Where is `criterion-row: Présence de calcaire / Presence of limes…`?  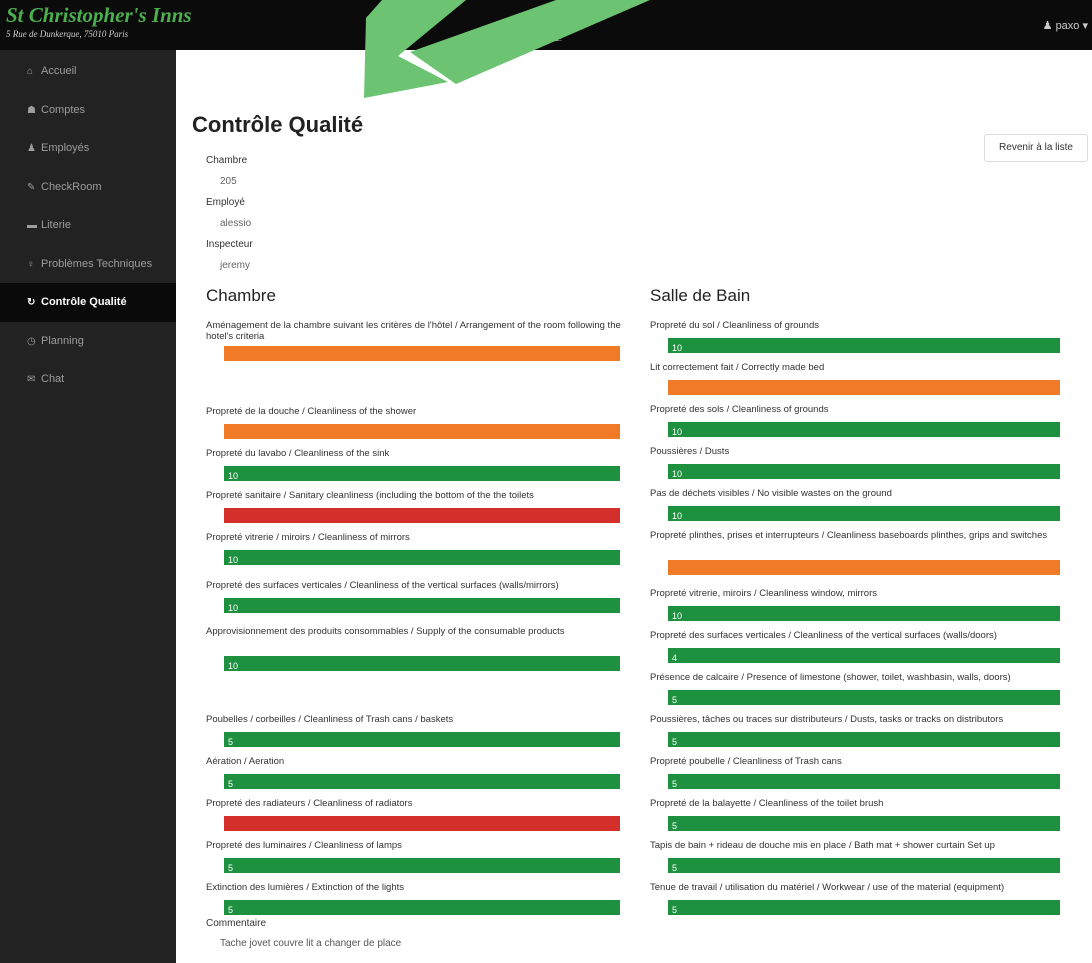 criterion-row: Présence de calcaire / Presence of limes… is located at coordinates (865, 688).